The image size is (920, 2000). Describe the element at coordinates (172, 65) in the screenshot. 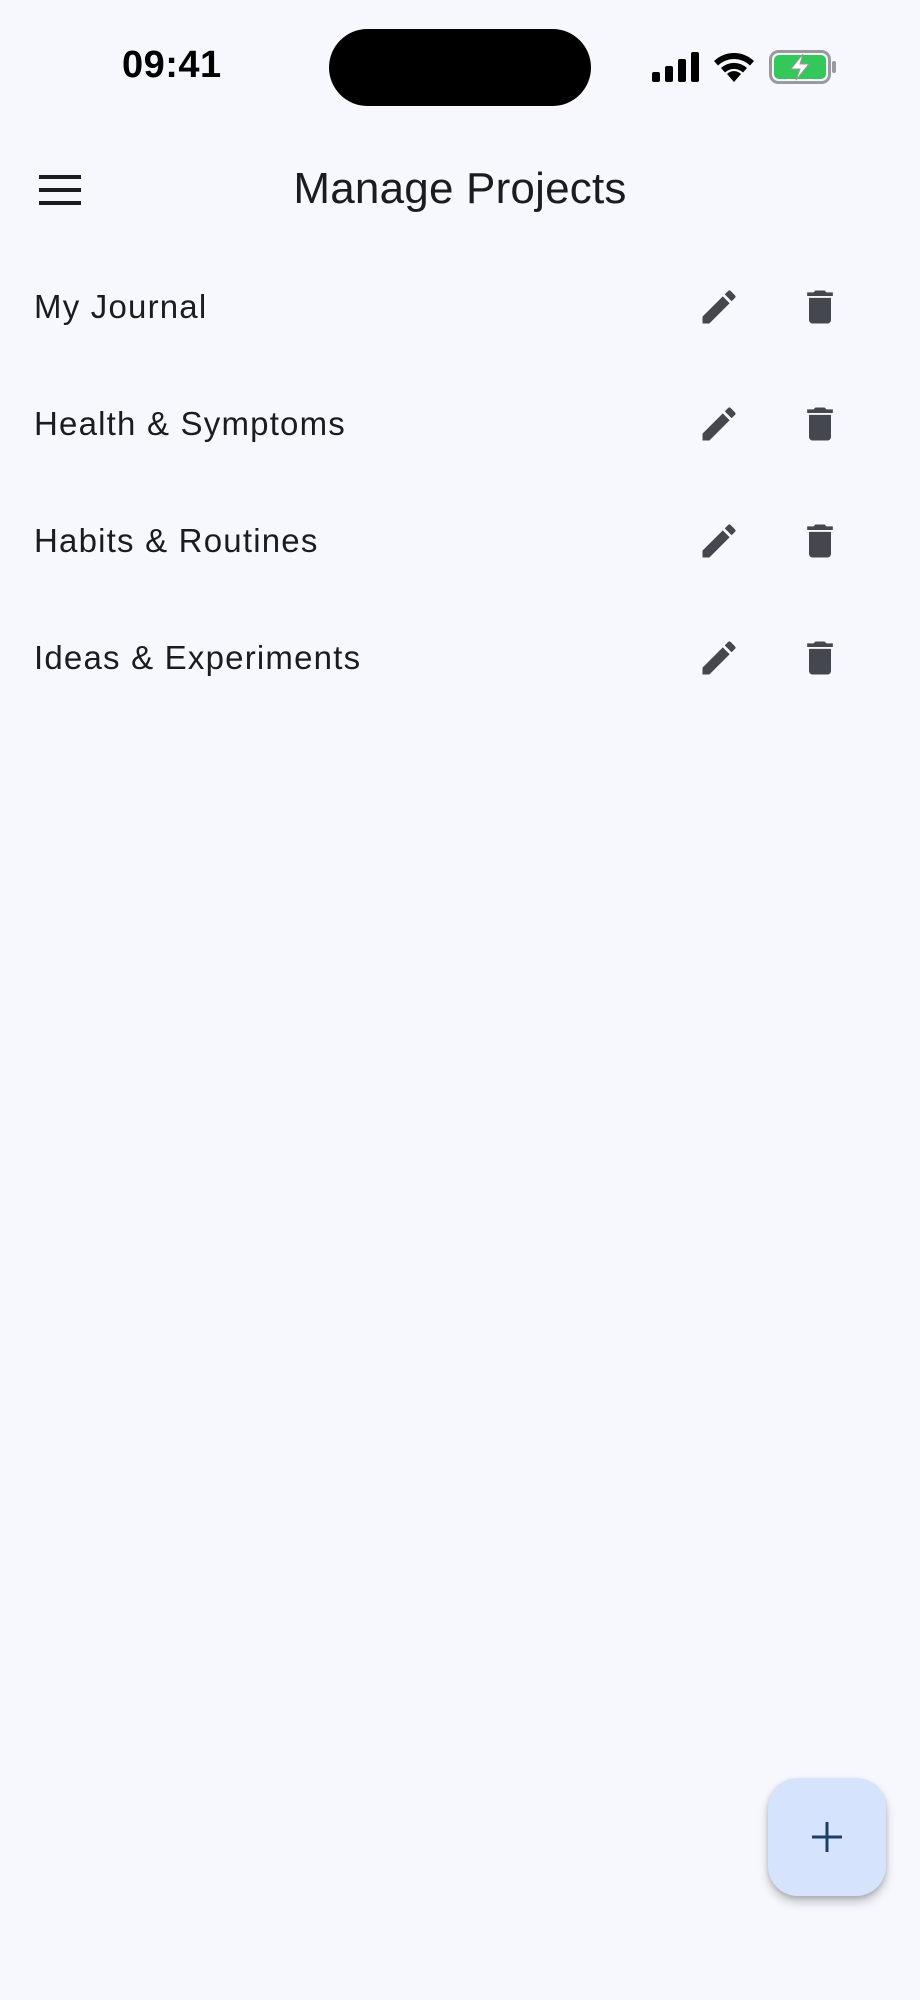

I see `status-time: 09:41` at that location.